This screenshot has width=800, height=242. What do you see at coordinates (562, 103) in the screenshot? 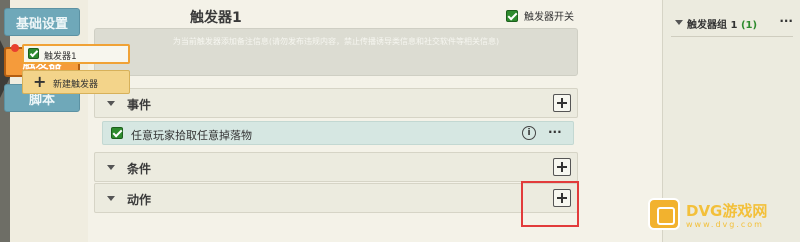
I see `add-event-button` at bounding box center [562, 103].